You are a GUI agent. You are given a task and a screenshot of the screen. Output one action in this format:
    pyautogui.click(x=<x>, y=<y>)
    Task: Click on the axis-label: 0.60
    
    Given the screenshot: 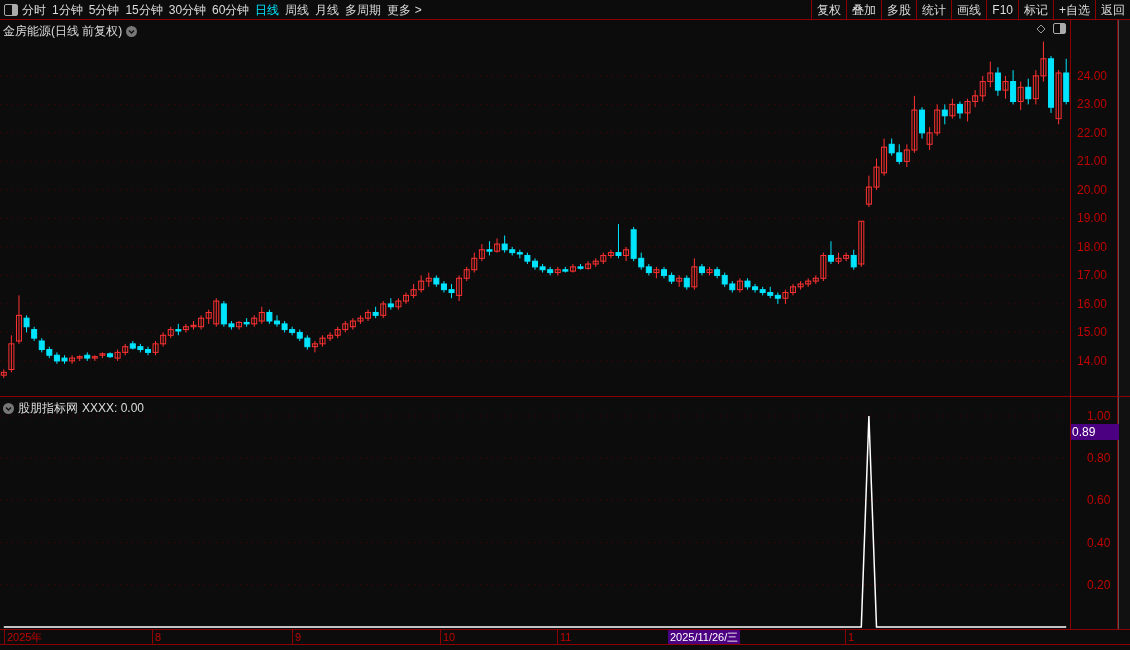 What is the action you would take?
    pyautogui.click(x=1099, y=500)
    